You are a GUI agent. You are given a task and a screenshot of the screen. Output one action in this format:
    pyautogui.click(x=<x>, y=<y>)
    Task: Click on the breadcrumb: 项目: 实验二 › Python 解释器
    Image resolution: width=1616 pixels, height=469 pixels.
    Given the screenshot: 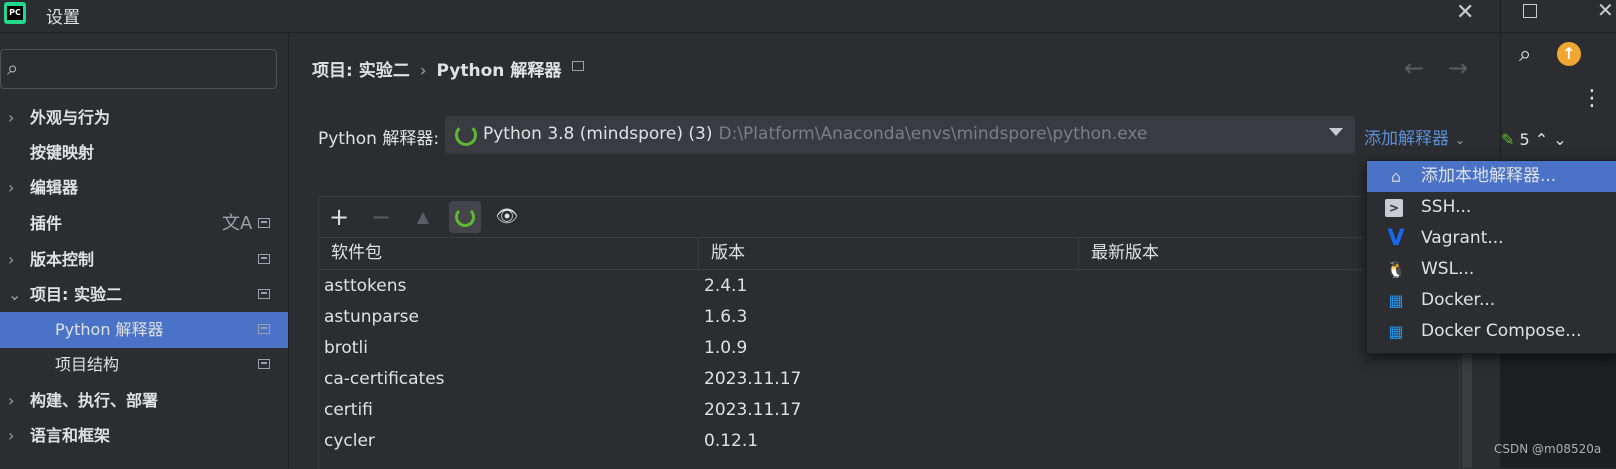 What is the action you would take?
    pyautogui.click(x=436, y=68)
    